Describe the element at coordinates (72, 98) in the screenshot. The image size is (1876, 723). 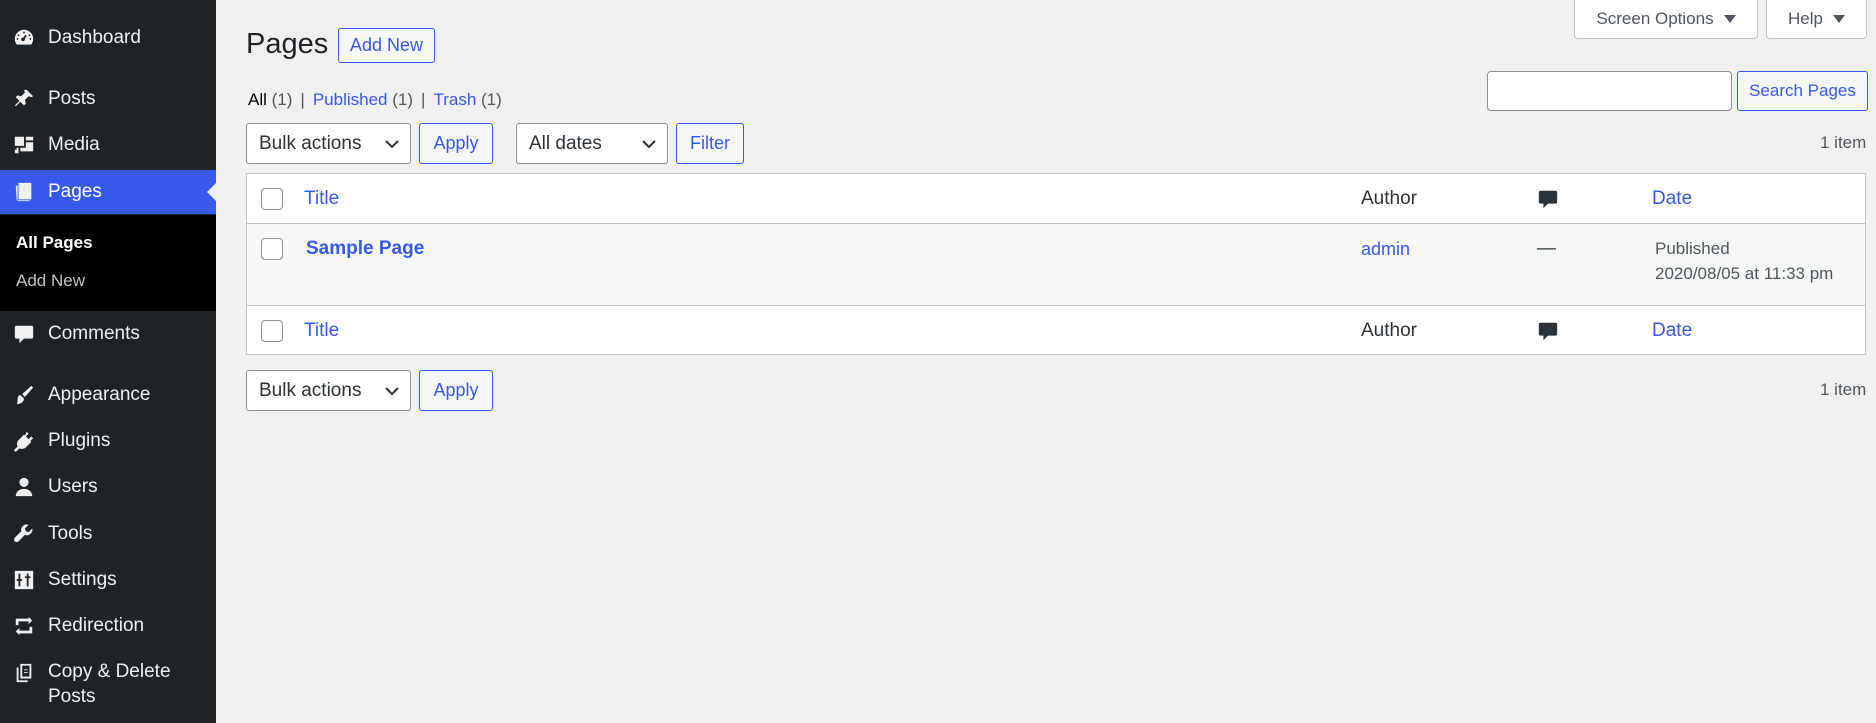
I see `sidebar-item-label: Posts` at that location.